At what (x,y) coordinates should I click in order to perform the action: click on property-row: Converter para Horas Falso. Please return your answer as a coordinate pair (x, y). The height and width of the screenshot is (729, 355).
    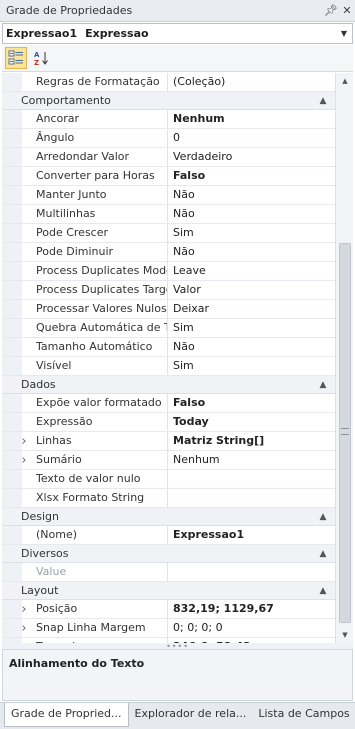
    Looking at the image, I should click on (168, 176).